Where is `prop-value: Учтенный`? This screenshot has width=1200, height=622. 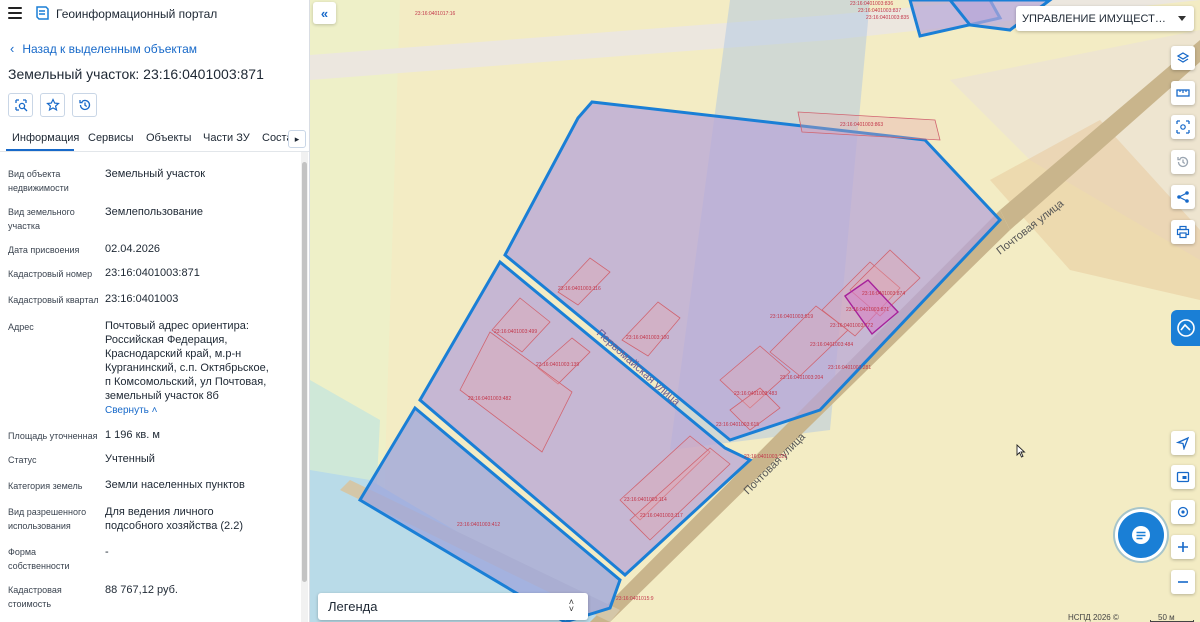 prop-value: Учтенный is located at coordinates (130, 459).